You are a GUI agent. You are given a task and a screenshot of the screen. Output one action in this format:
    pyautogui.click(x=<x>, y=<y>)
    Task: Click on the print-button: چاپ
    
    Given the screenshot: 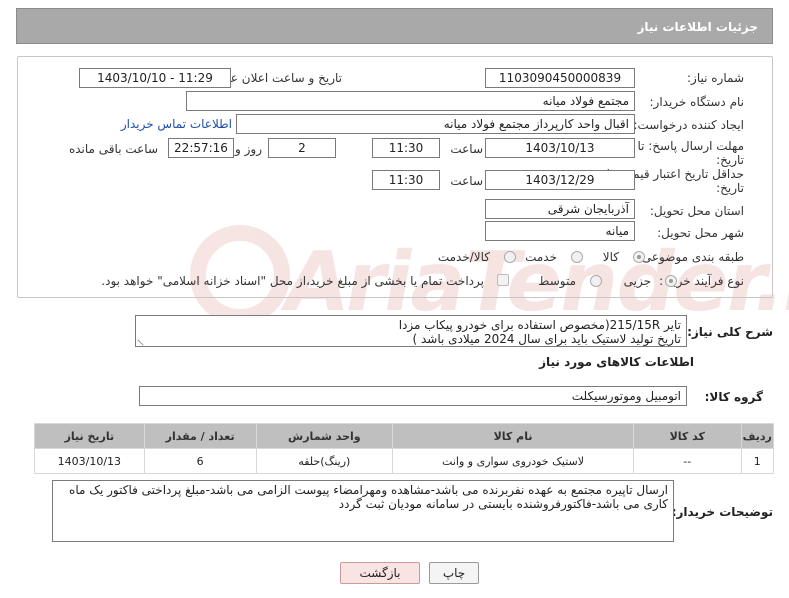 What is the action you would take?
    pyautogui.click(x=454, y=573)
    